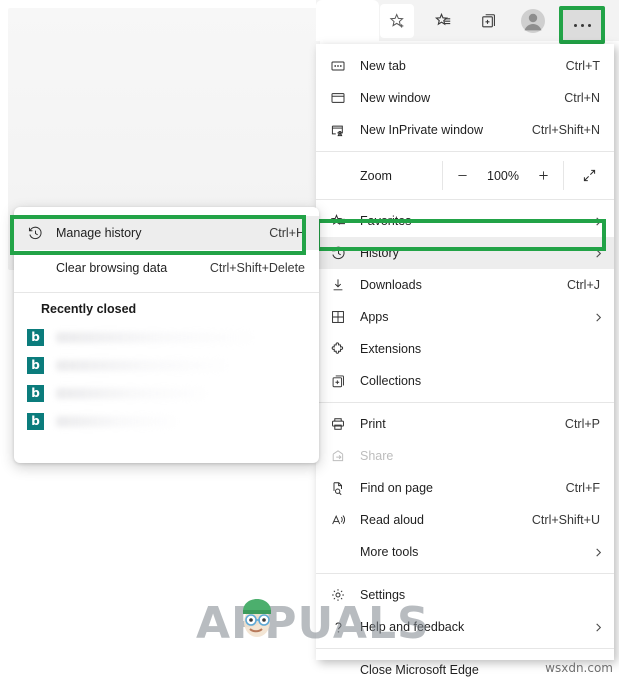  I want to click on menu-item-history: History, so click(465, 253).